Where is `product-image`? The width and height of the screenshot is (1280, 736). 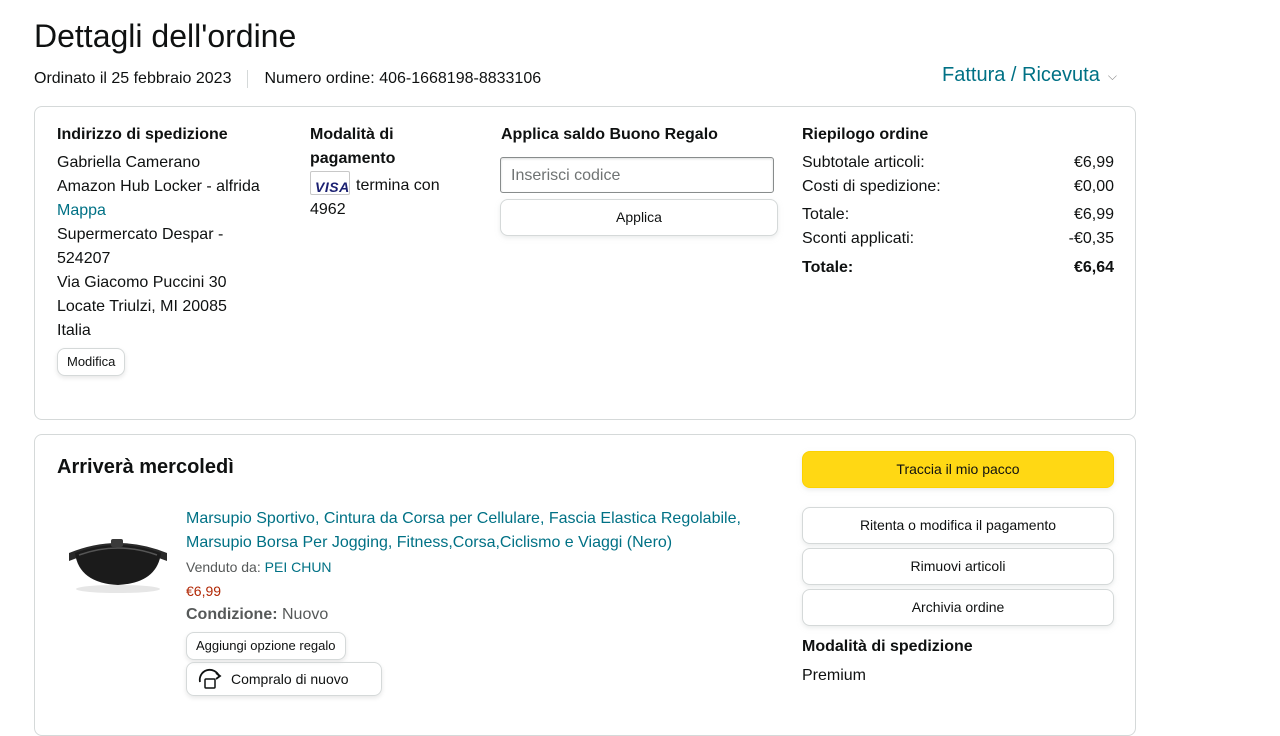
product-image is located at coordinates (118, 563).